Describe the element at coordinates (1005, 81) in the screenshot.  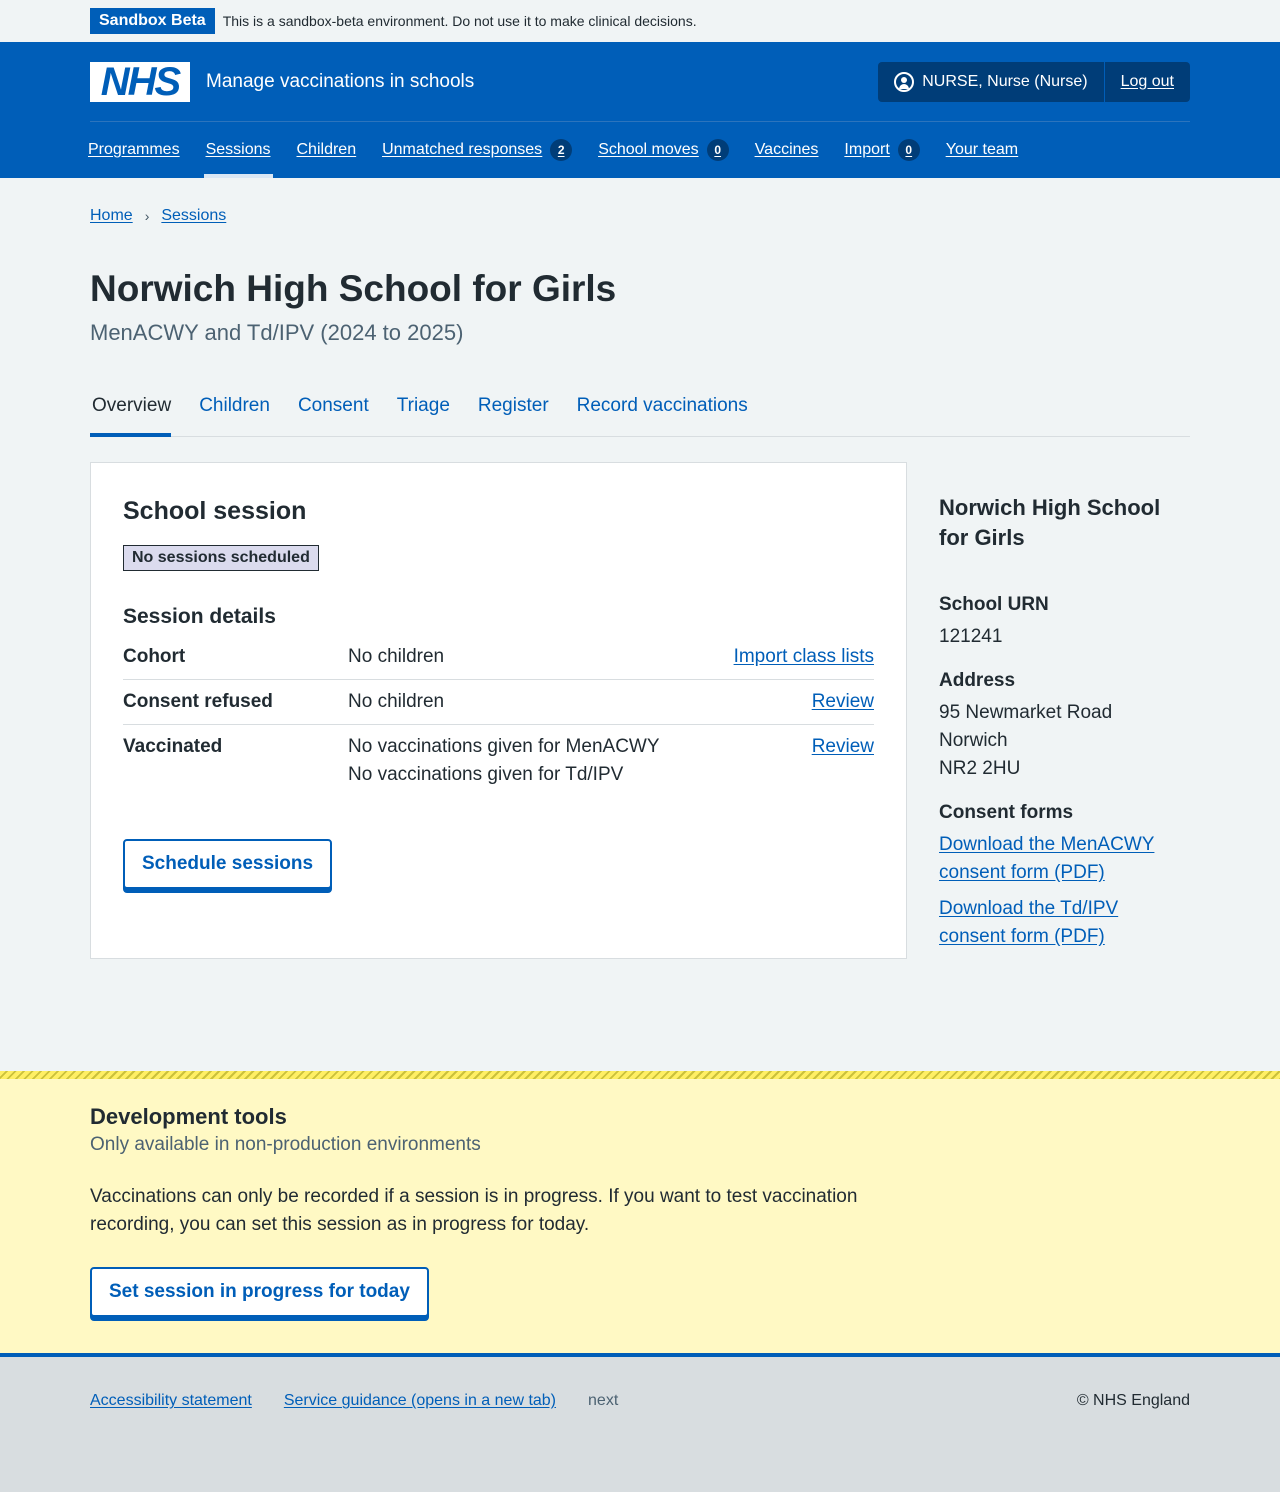
I see `user-name: NURSE, Nurse (Nurse)` at that location.